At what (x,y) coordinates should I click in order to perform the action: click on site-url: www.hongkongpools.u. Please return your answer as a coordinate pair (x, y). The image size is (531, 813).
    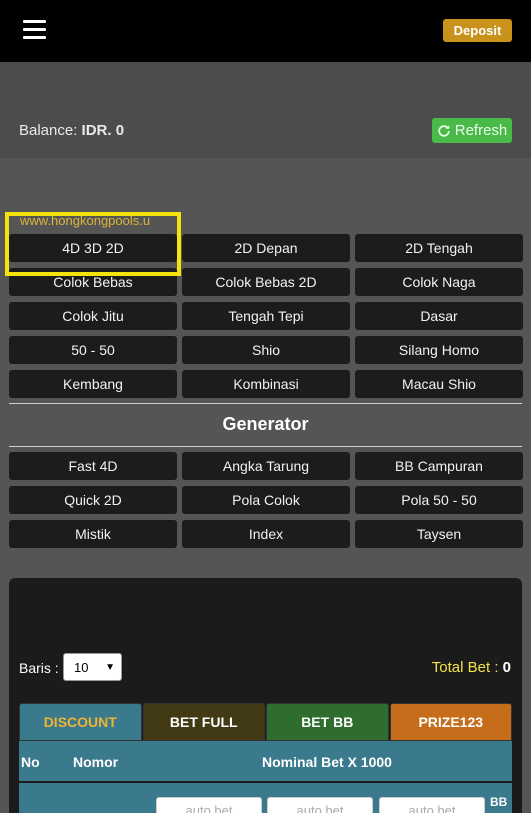
    Looking at the image, I should click on (85, 220).